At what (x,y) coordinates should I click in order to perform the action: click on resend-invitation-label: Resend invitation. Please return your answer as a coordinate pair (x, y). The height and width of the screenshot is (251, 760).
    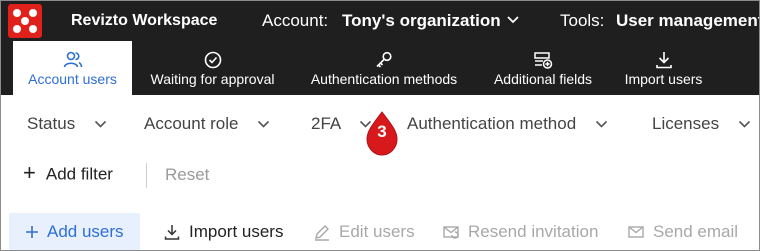
    Looking at the image, I should click on (533, 231).